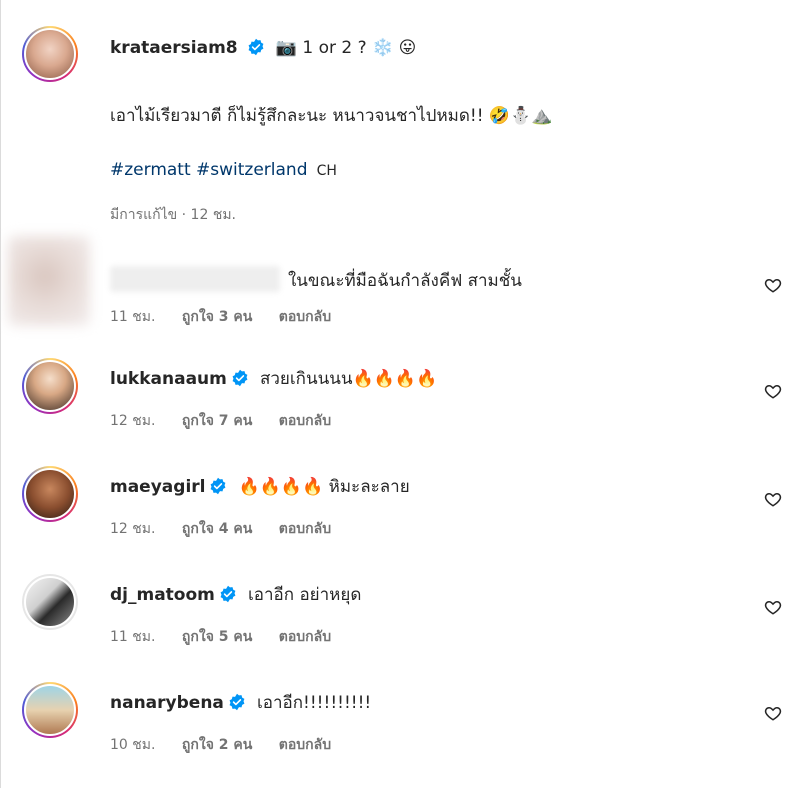  What do you see at coordinates (173, 215) in the screenshot?
I see `post-meta: มีการแก้ไข · 12 ชม.` at bounding box center [173, 215].